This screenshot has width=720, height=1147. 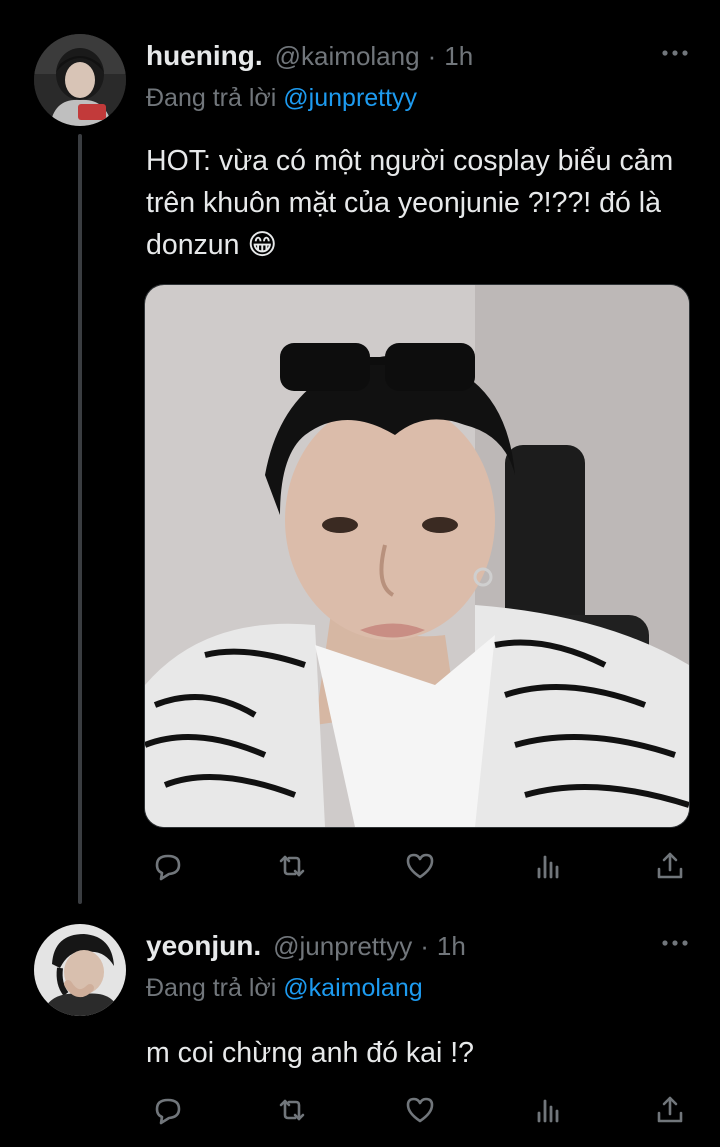 What do you see at coordinates (204, 56) in the screenshot?
I see `display-name: huening.` at bounding box center [204, 56].